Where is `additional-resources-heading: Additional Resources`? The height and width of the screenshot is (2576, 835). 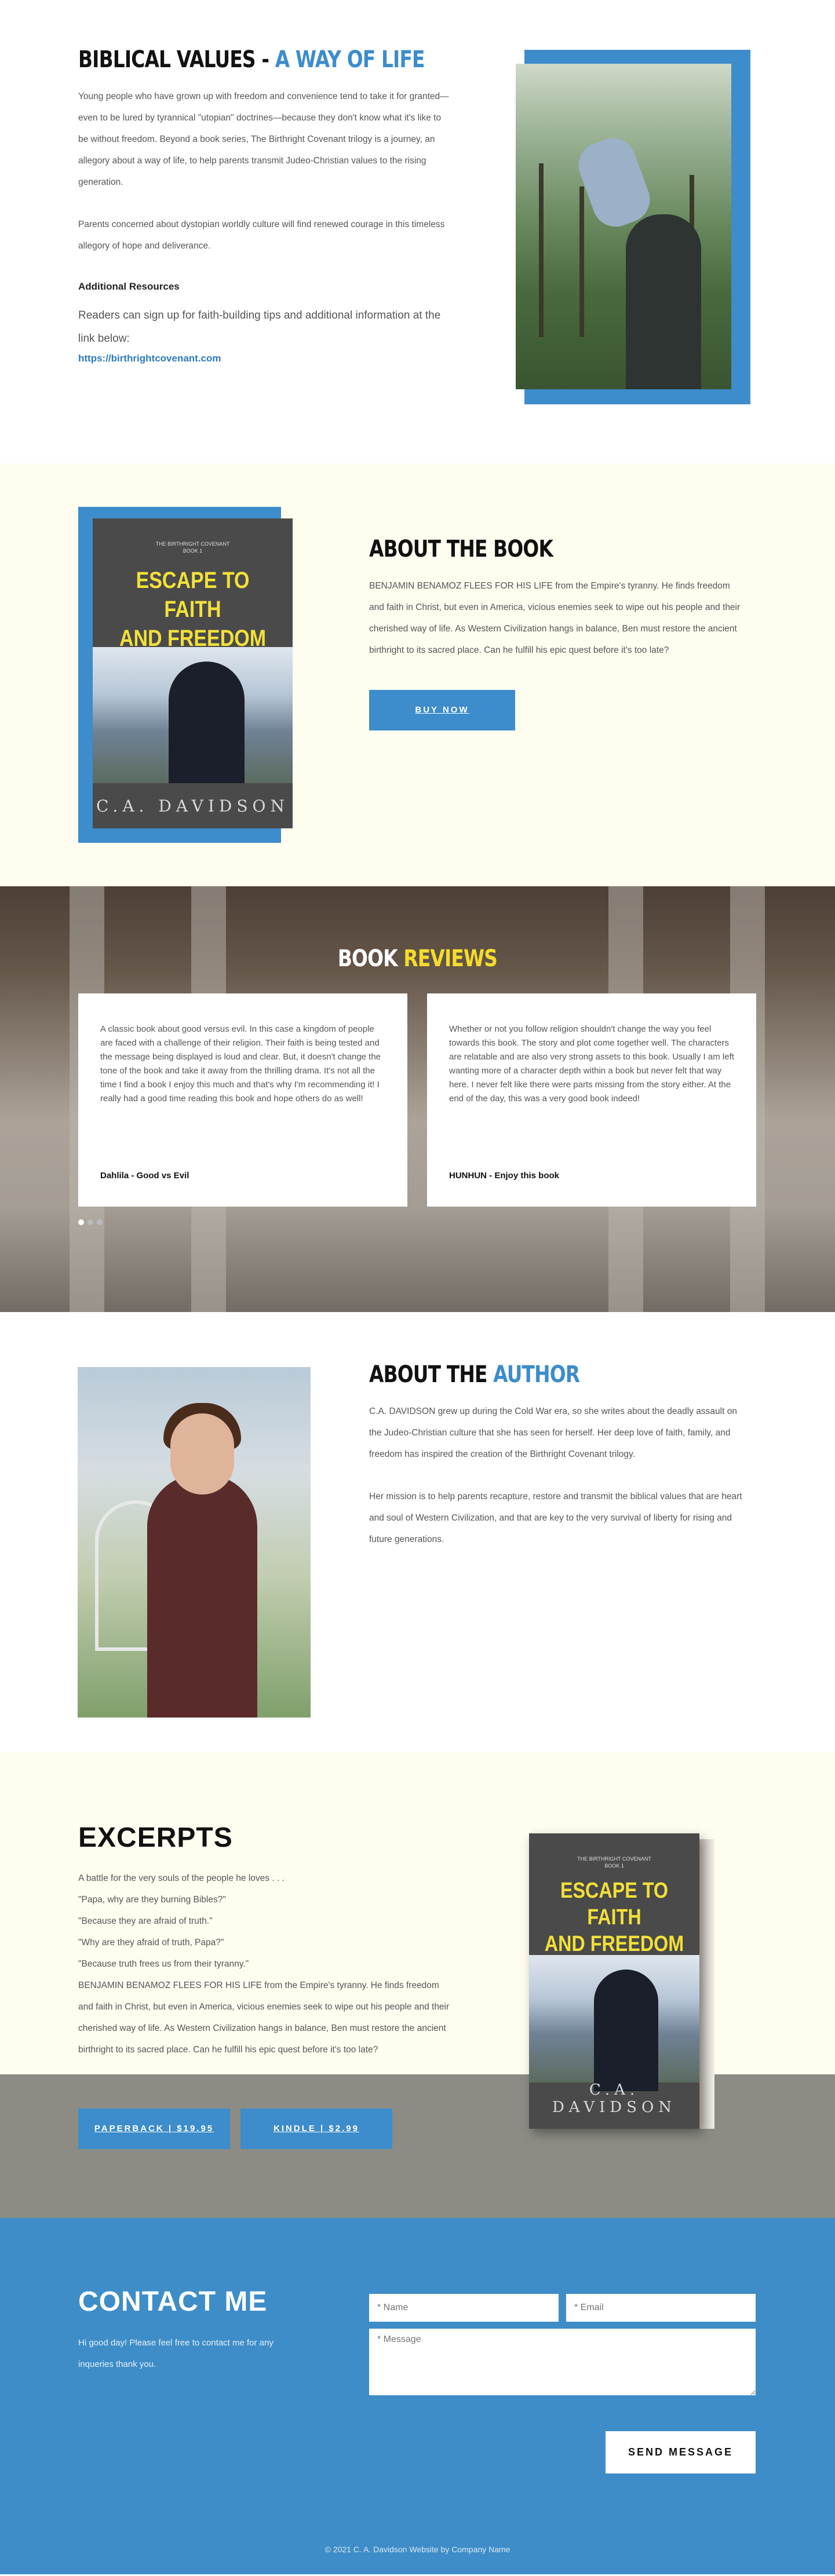
additional-resources-heading: Additional Resources is located at coordinates (129, 286).